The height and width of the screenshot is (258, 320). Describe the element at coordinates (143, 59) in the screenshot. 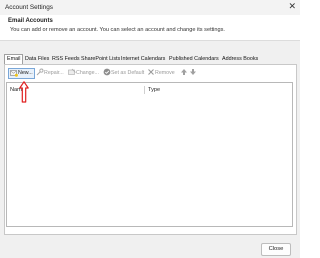

I see `tab-internet-calendars: Internet Calendars` at that location.